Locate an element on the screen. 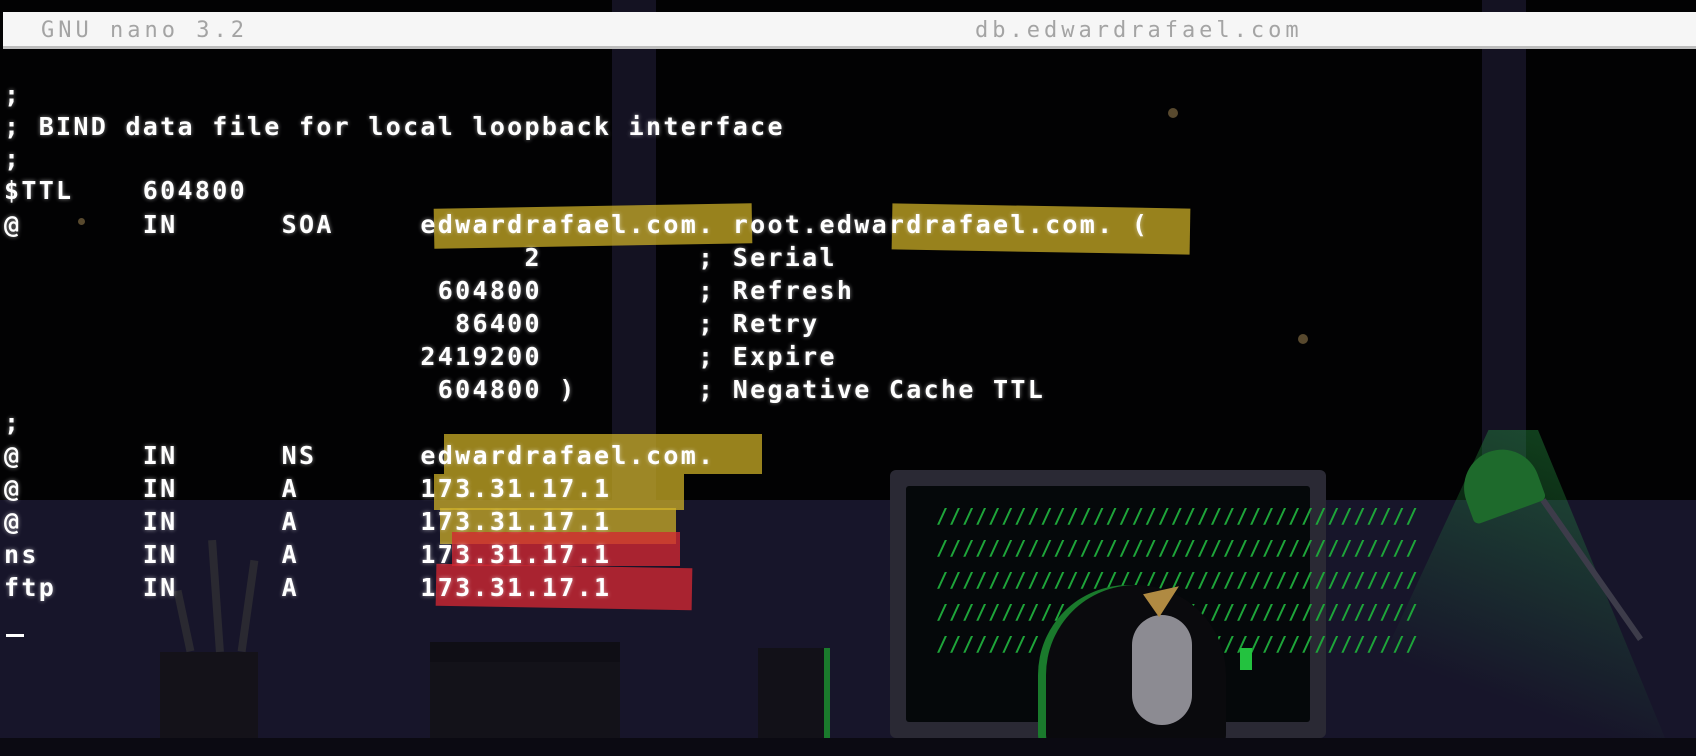 The height and width of the screenshot is (756, 1696). file-line: 2 ; Serial is located at coordinates (420, 257).